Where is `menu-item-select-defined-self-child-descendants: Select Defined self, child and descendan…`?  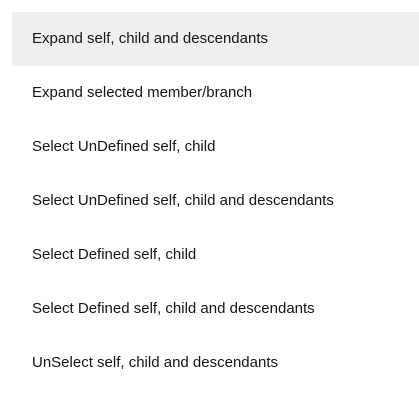 menu-item-select-defined-self-child-descendants: Select Defined self, child and descendan… is located at coordinates (215, 309).